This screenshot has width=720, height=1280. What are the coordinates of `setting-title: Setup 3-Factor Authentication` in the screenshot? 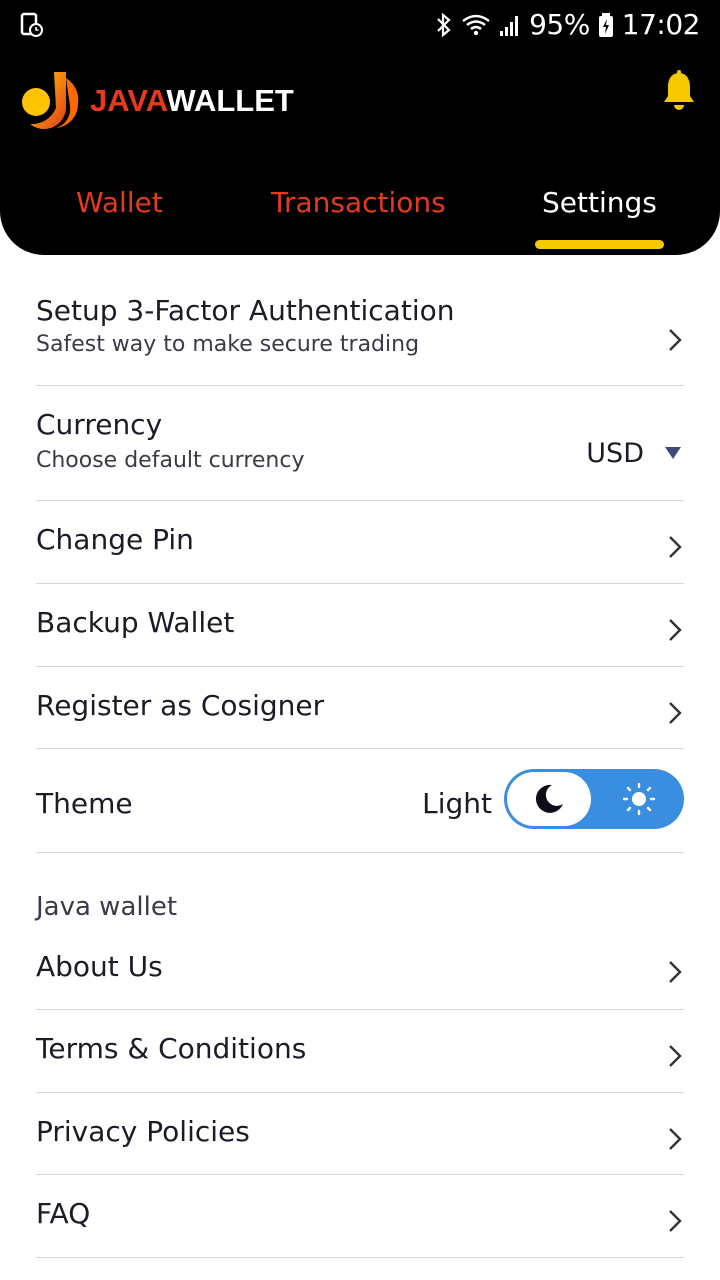 It's located at (245, 310).